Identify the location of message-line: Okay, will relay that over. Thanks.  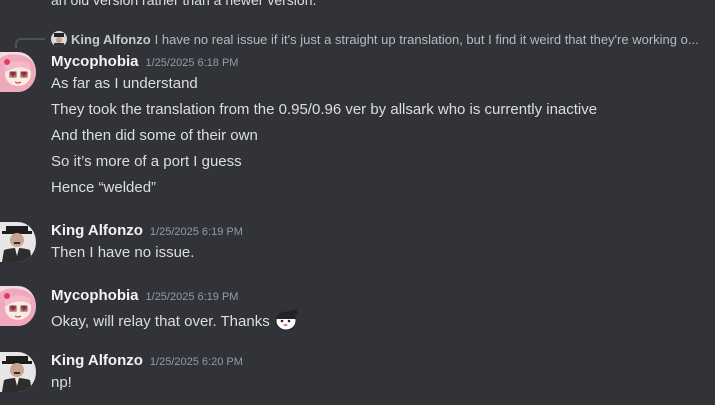
(160, 321).